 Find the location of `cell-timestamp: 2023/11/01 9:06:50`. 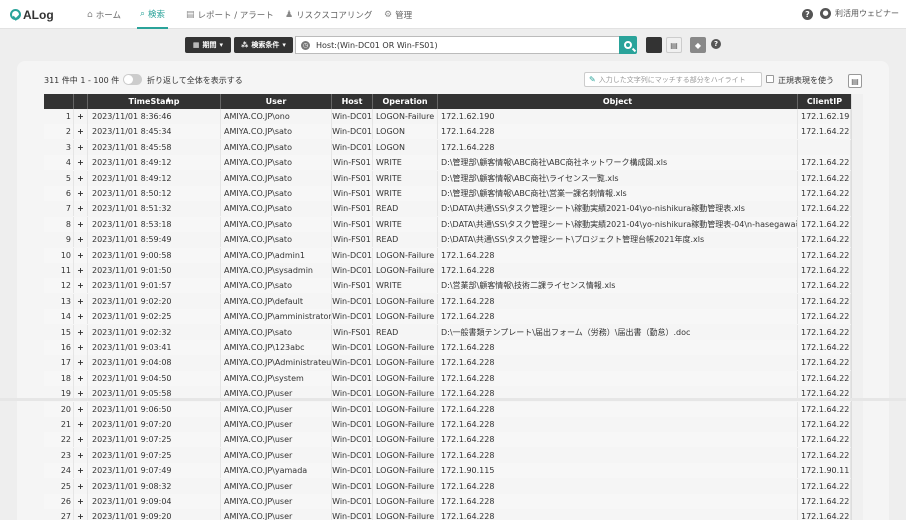

cell-timestamp: 2023/11/01 9:06:50 is located at coordinates (154, 409).